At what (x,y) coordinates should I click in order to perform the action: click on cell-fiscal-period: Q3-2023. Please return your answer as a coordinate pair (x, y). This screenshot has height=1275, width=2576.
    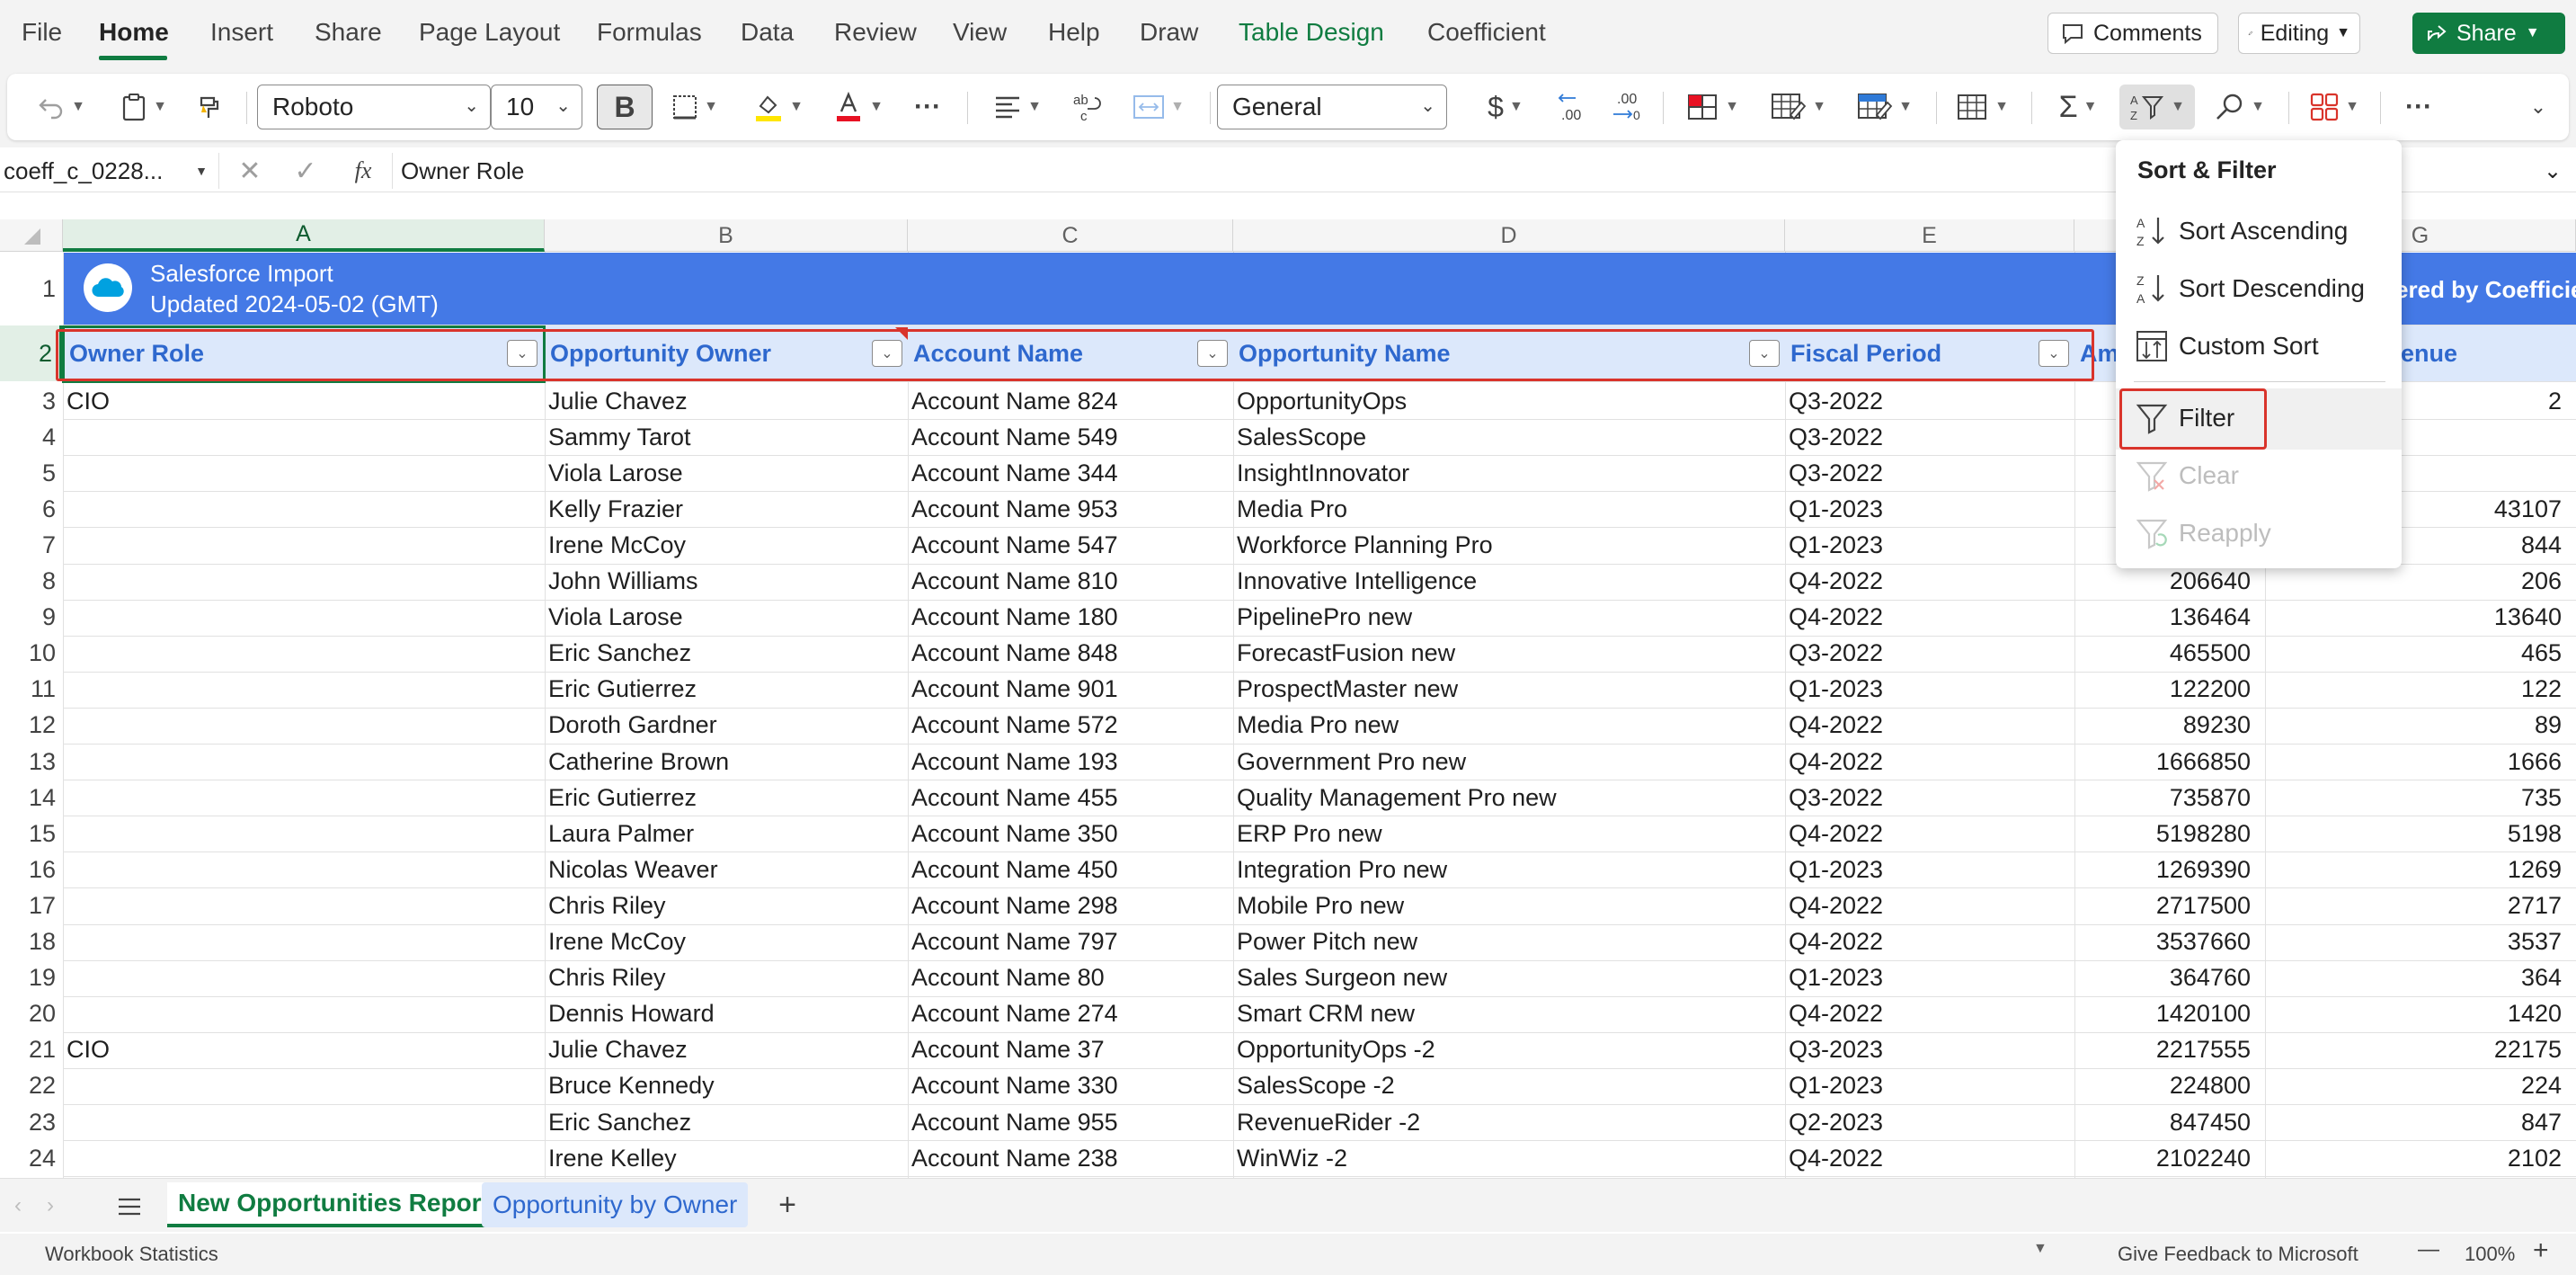
    Looking at the image, I should click on (1930, 1050).